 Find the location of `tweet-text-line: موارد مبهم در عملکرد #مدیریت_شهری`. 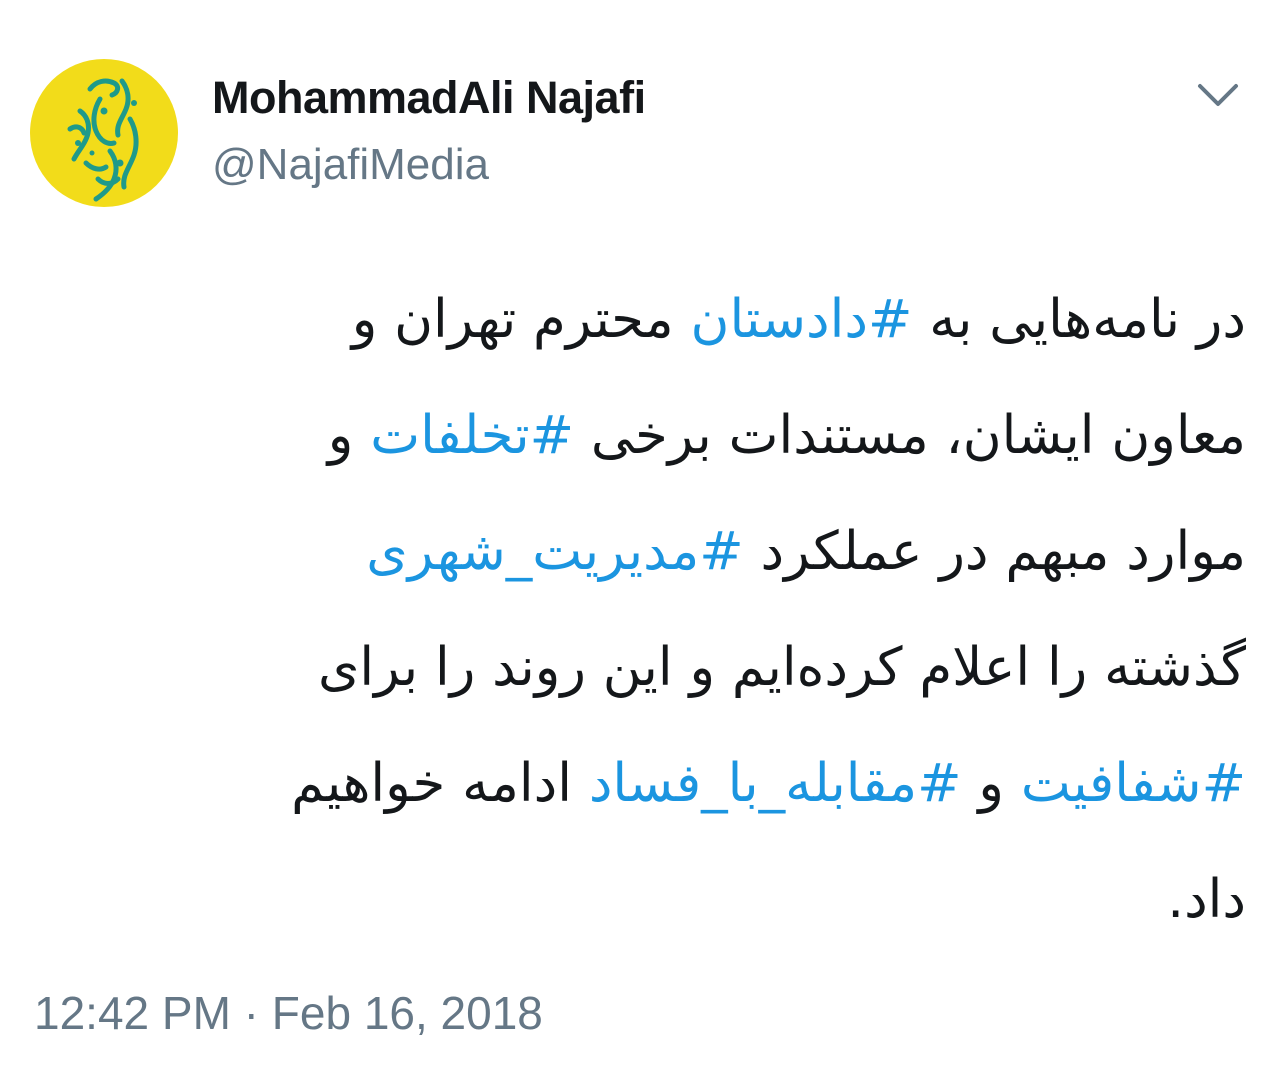

tweet-text-line: موارد مبهم در عملکرد #مدیریت_شهری is located at coordinates (656, 552).